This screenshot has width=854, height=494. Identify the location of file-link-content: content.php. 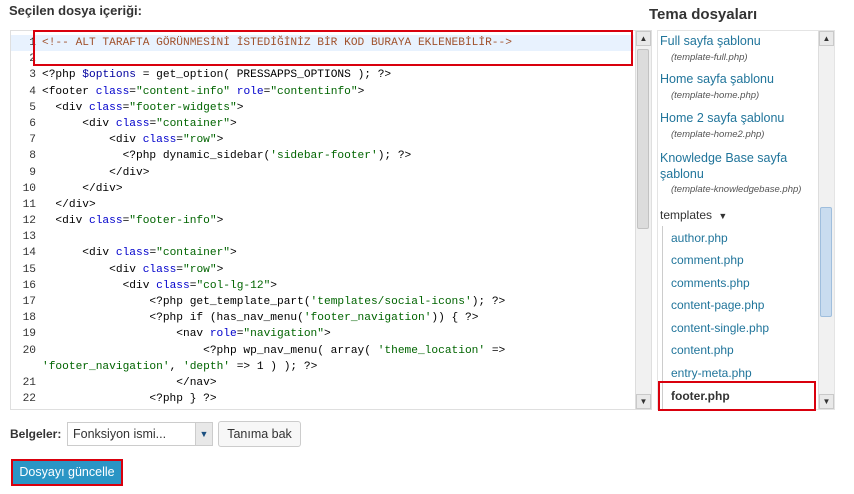
(702, 350).